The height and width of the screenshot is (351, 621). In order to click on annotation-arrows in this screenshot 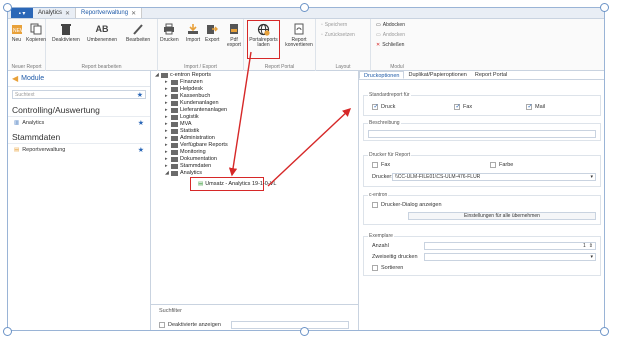, I will do `click(290, 119)`.